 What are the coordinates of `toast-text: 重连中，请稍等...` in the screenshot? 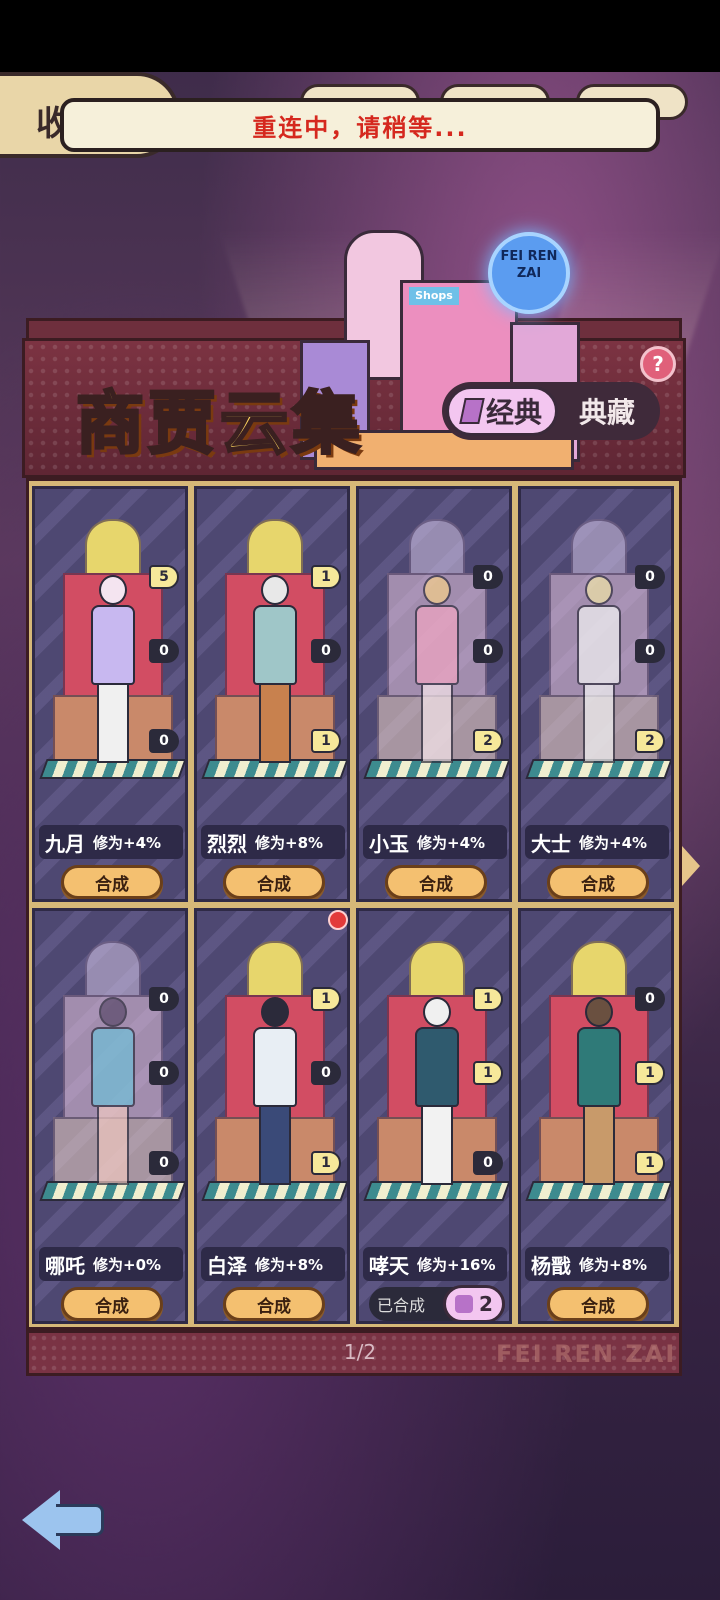 It's located at (360, 127).